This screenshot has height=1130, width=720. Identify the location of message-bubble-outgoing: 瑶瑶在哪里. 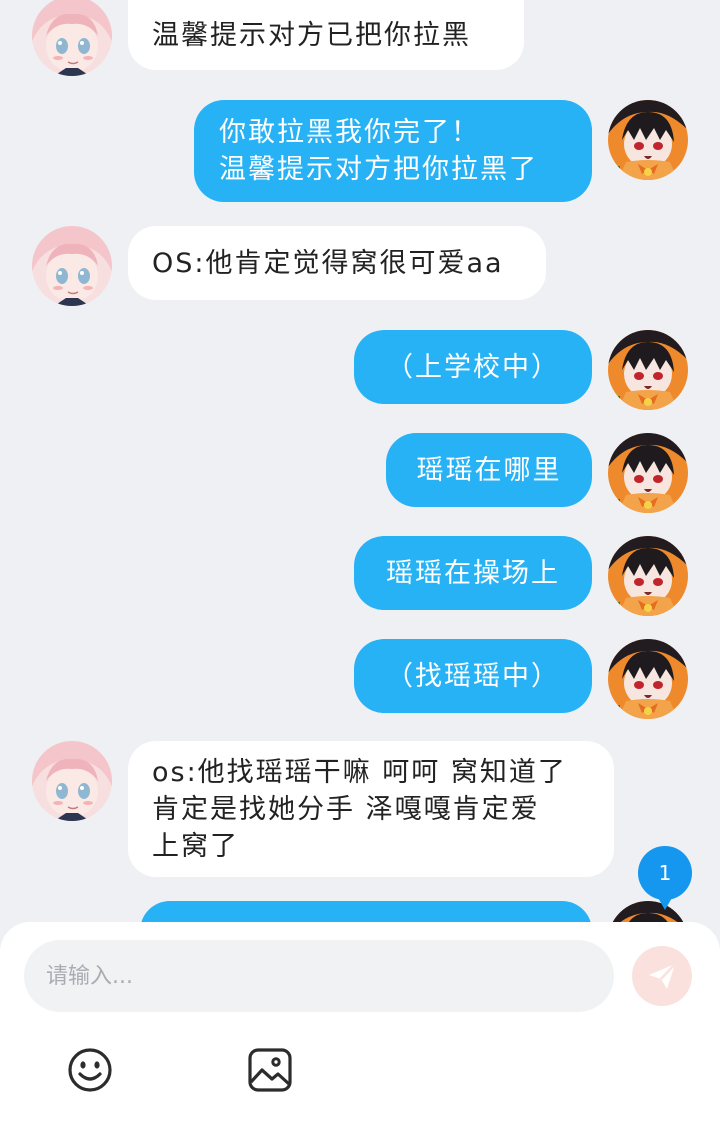
(489, 470).